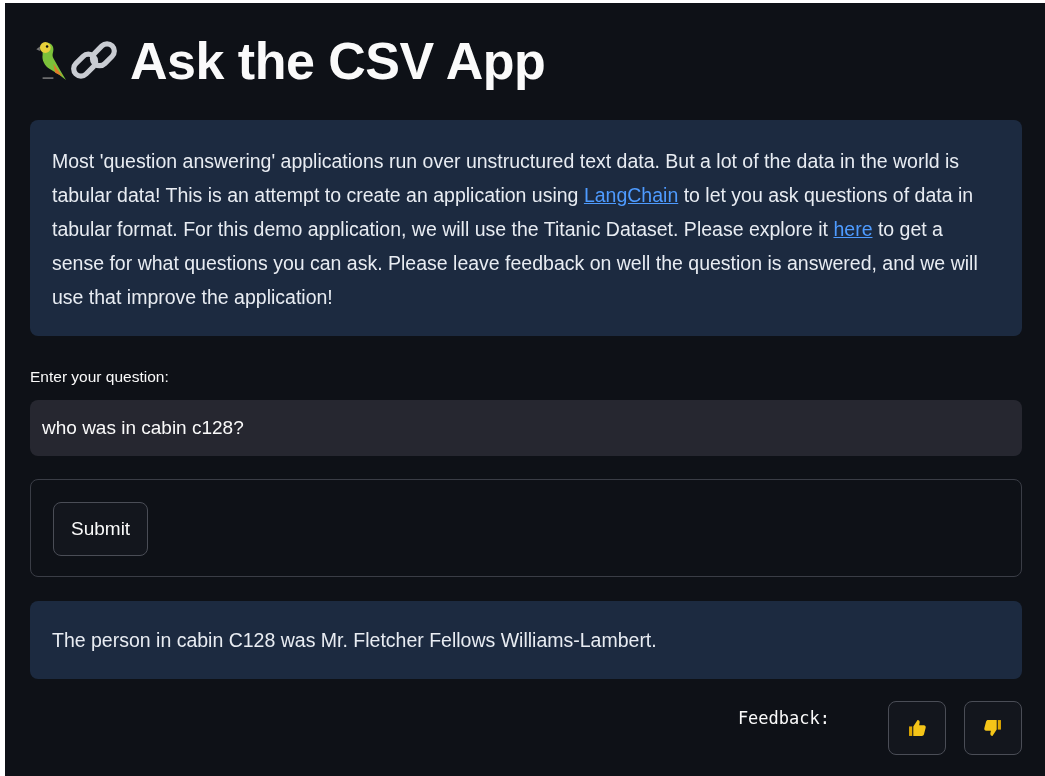 The width and height of the screenshot is (1045, 776). What do you see at coordinates (631, 195) in the screenshot?
I see `link: LangChain` at bounding box center [631, 195].